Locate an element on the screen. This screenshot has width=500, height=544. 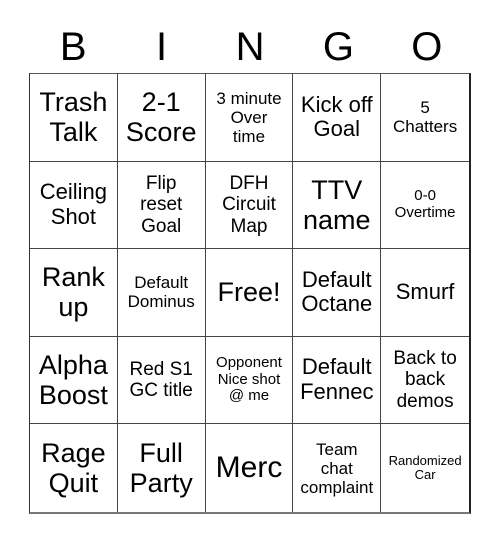
bingo-cell-free: Free! is located at coordinates (249, 293).